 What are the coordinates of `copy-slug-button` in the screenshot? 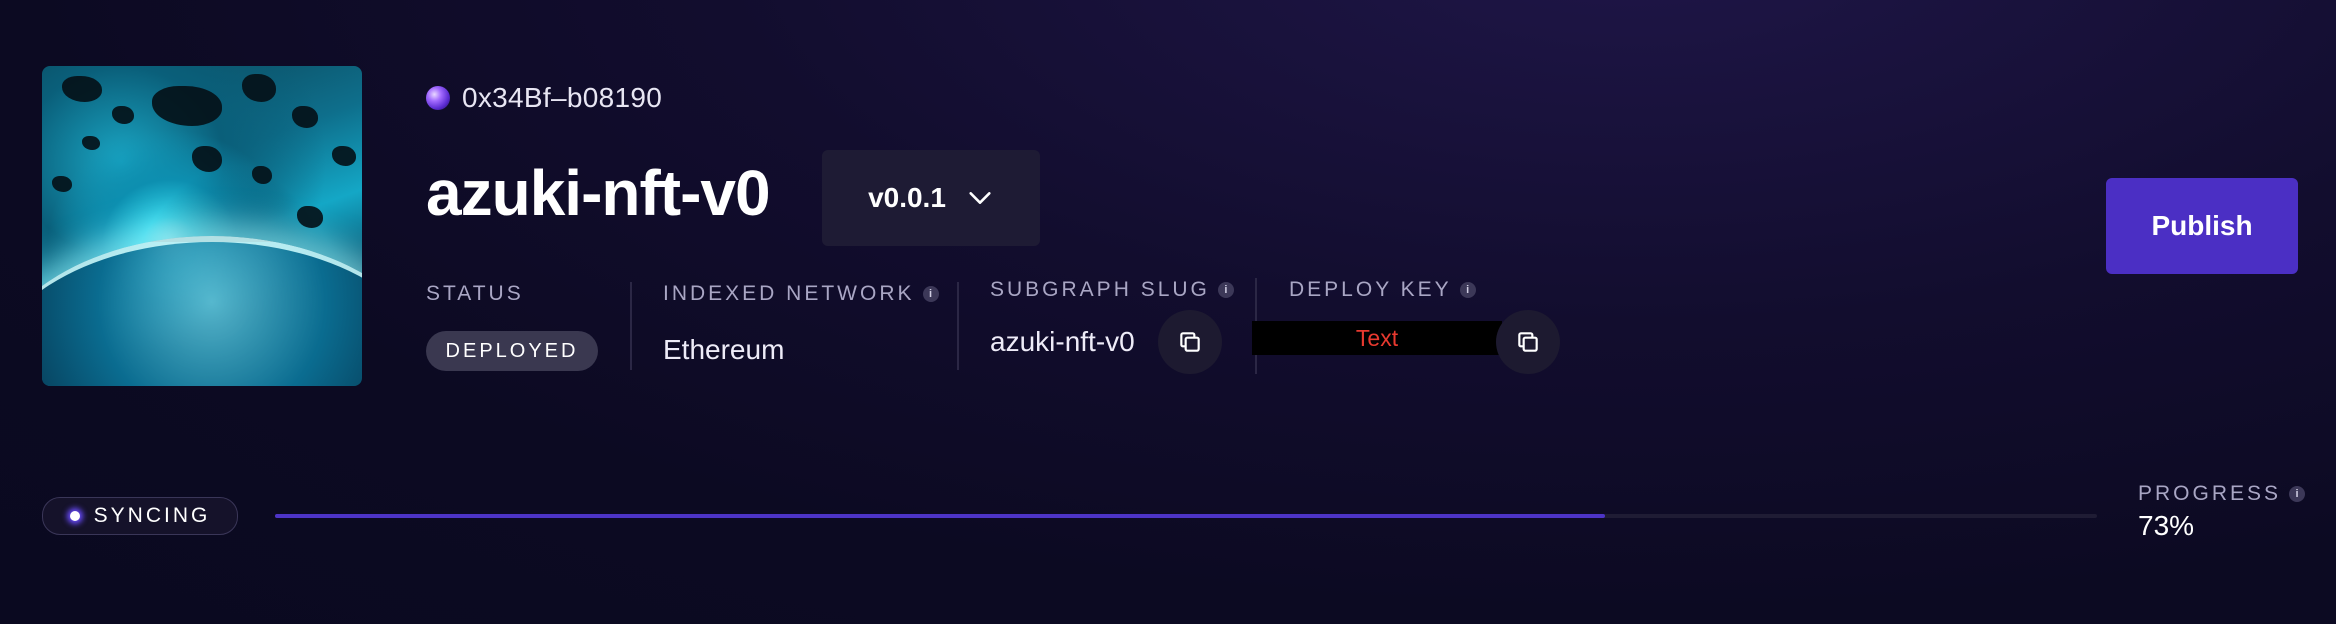 It's located at (1190, 342).